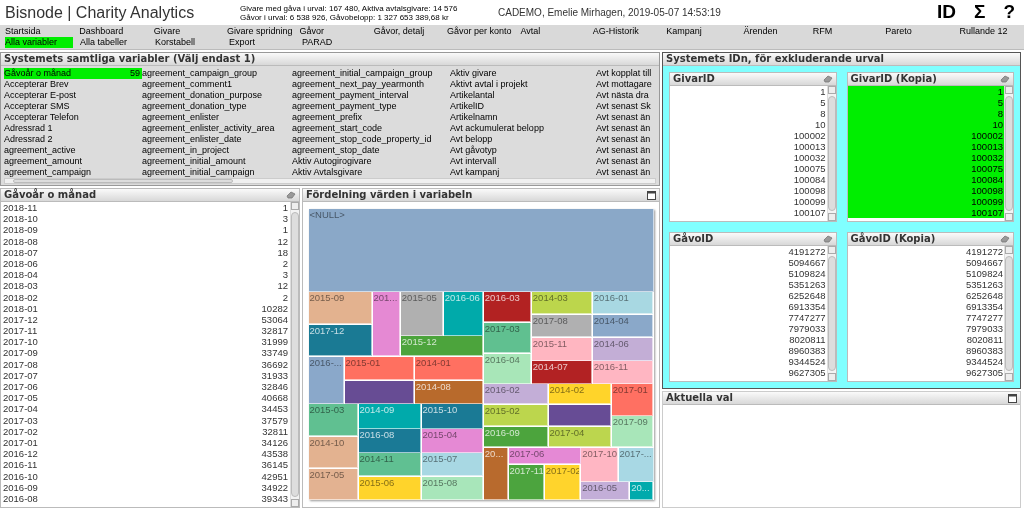  I want to click on list-item: 2016-08 39343, so click(145, 498).